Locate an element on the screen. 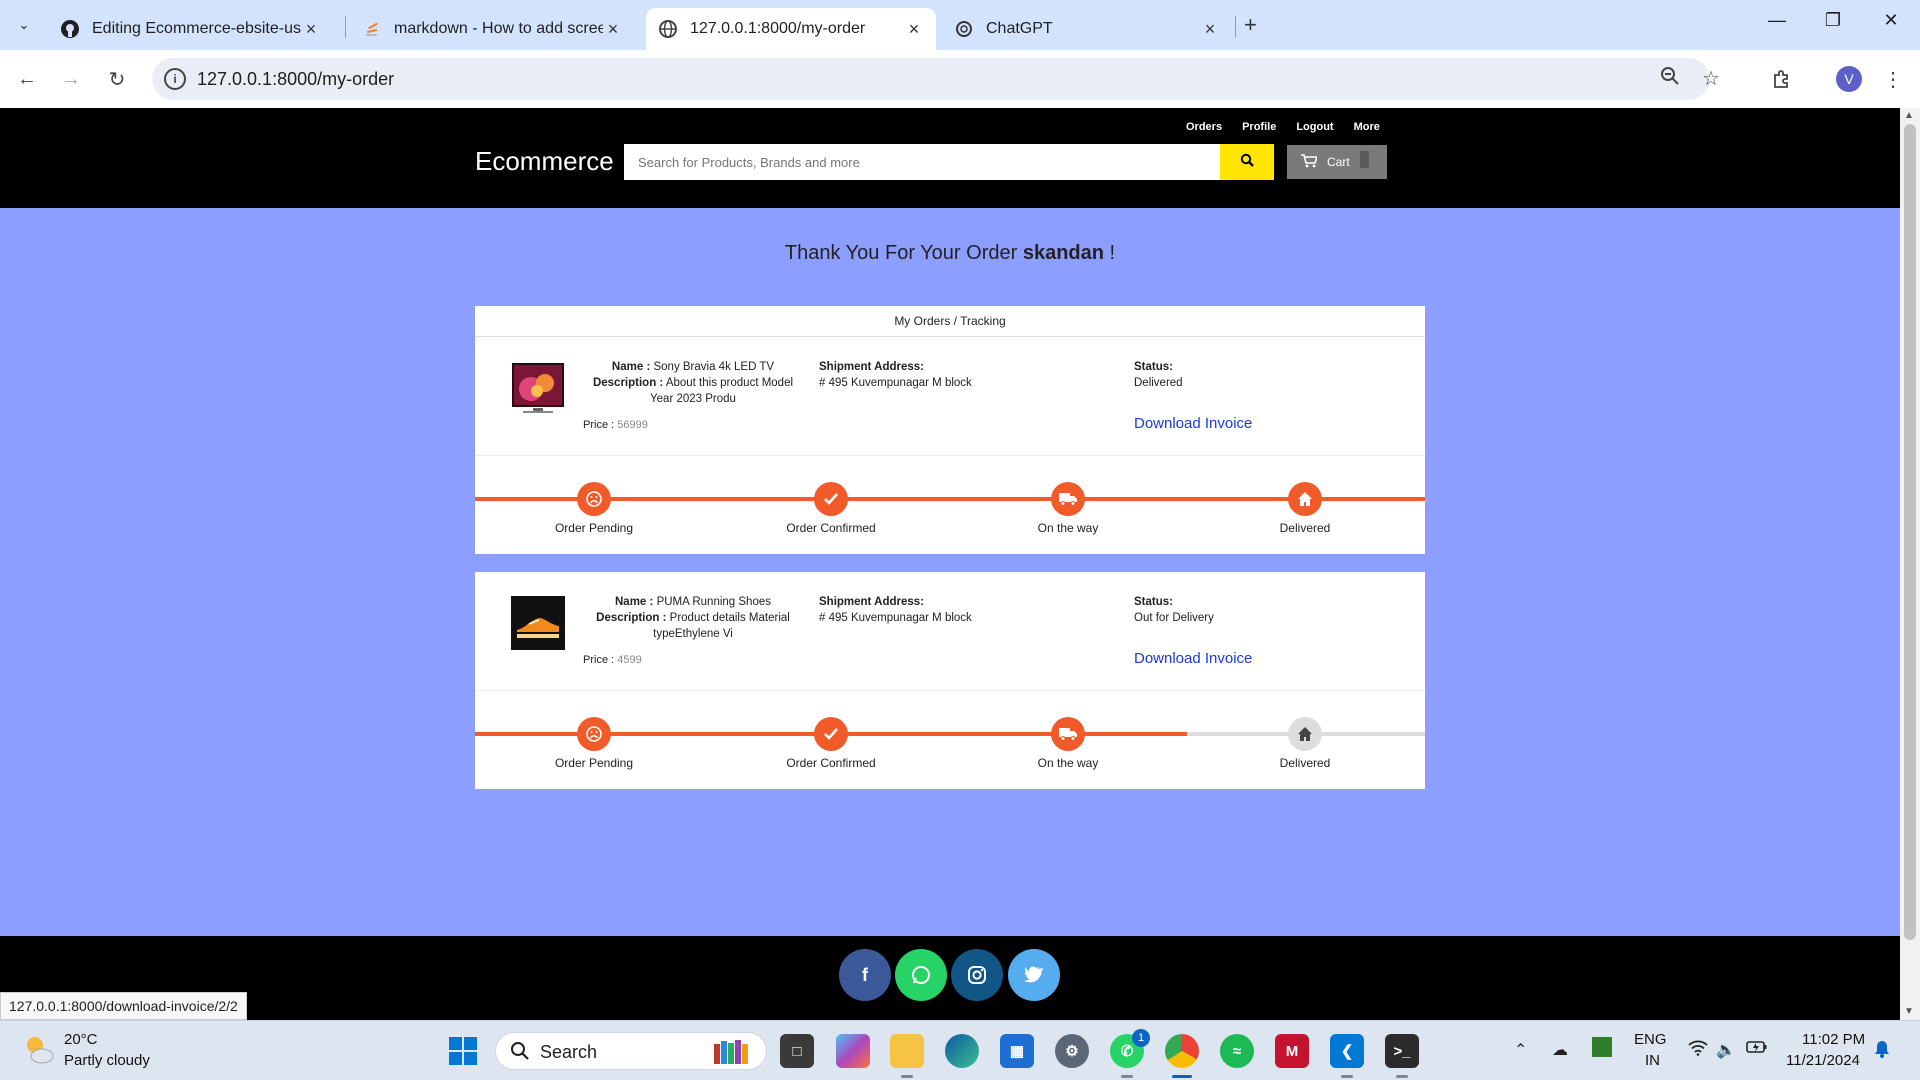 This screenshot has height=1080, width=1920. extensions-puzzle-icon is located at coordinates (1782, 79).